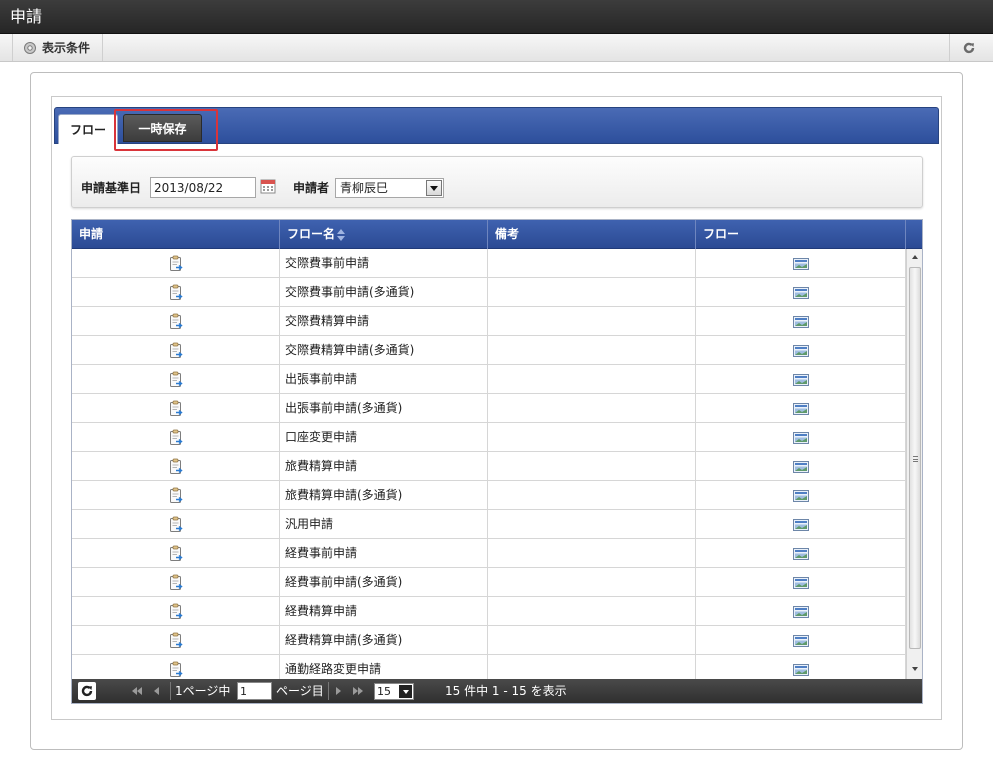 The image size is (993, 763). What do you see at coordinates (489, 263) in the screenshot?
I see `table-row: 交際費事前申請` at bounding box center [489, 263].